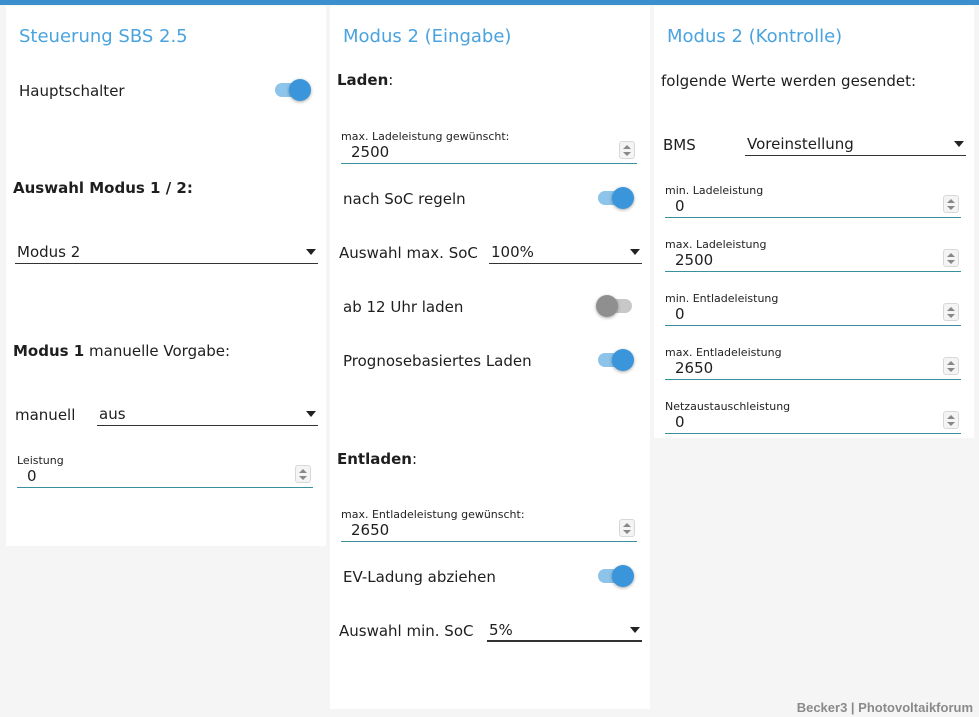 The width and height of the screenshot is (979, 717). What do you see at coordinates (813, 363) in the screenshot?
I see `max-entladeleistung-ctrl-field: max. Entladeleistung 2650` at bounding box center [813, 363].